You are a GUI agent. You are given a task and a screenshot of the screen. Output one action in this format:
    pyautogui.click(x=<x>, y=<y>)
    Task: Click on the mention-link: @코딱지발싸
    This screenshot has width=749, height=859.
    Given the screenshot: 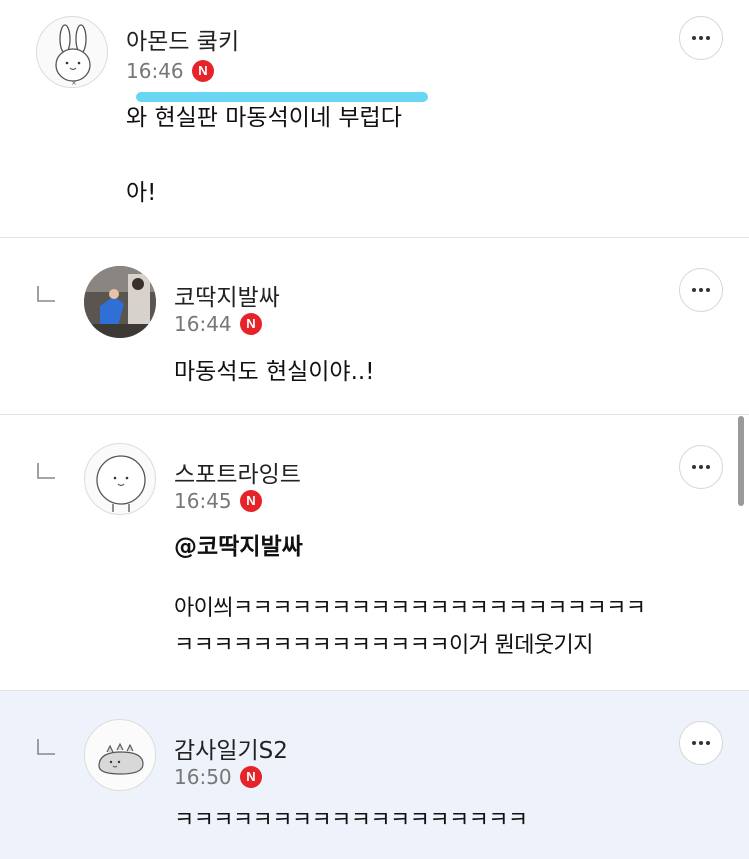 What is the action you would take?
    pyautogui.click(x=238, y=547)
    